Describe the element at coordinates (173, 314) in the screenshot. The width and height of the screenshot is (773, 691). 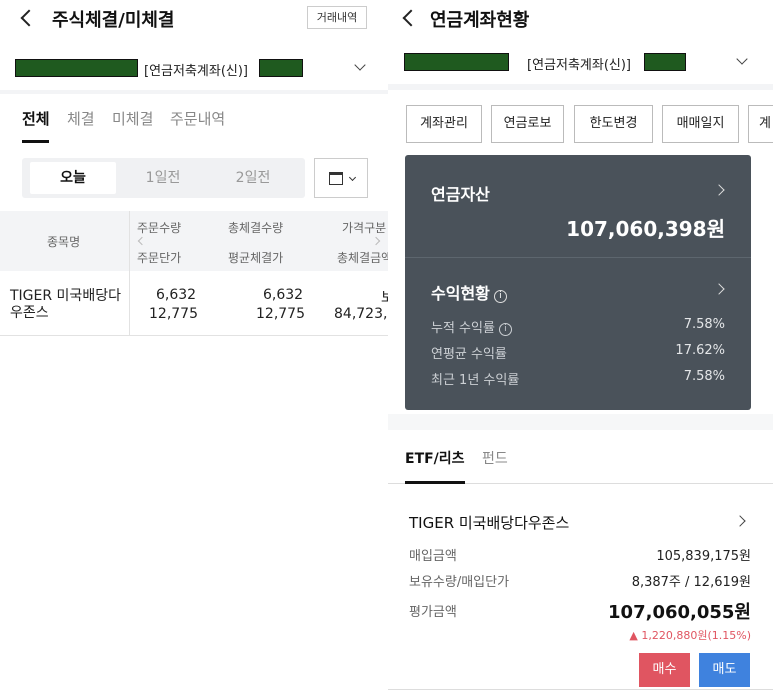
I see `order-price: 12,775` at that location.